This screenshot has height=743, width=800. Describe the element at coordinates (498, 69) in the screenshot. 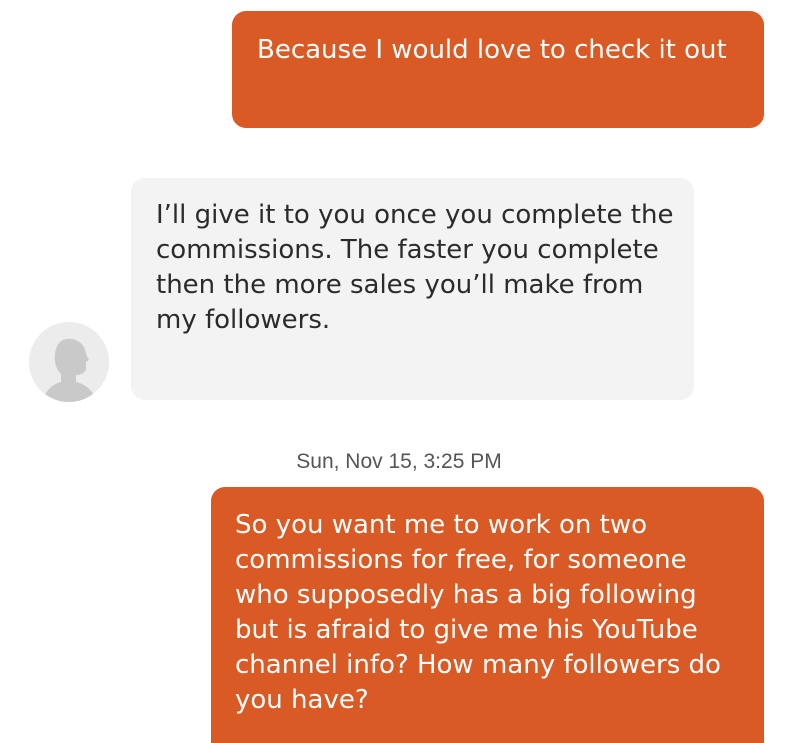

I see `outgoing-message-bubble: Because I would love to check it out` at that location.